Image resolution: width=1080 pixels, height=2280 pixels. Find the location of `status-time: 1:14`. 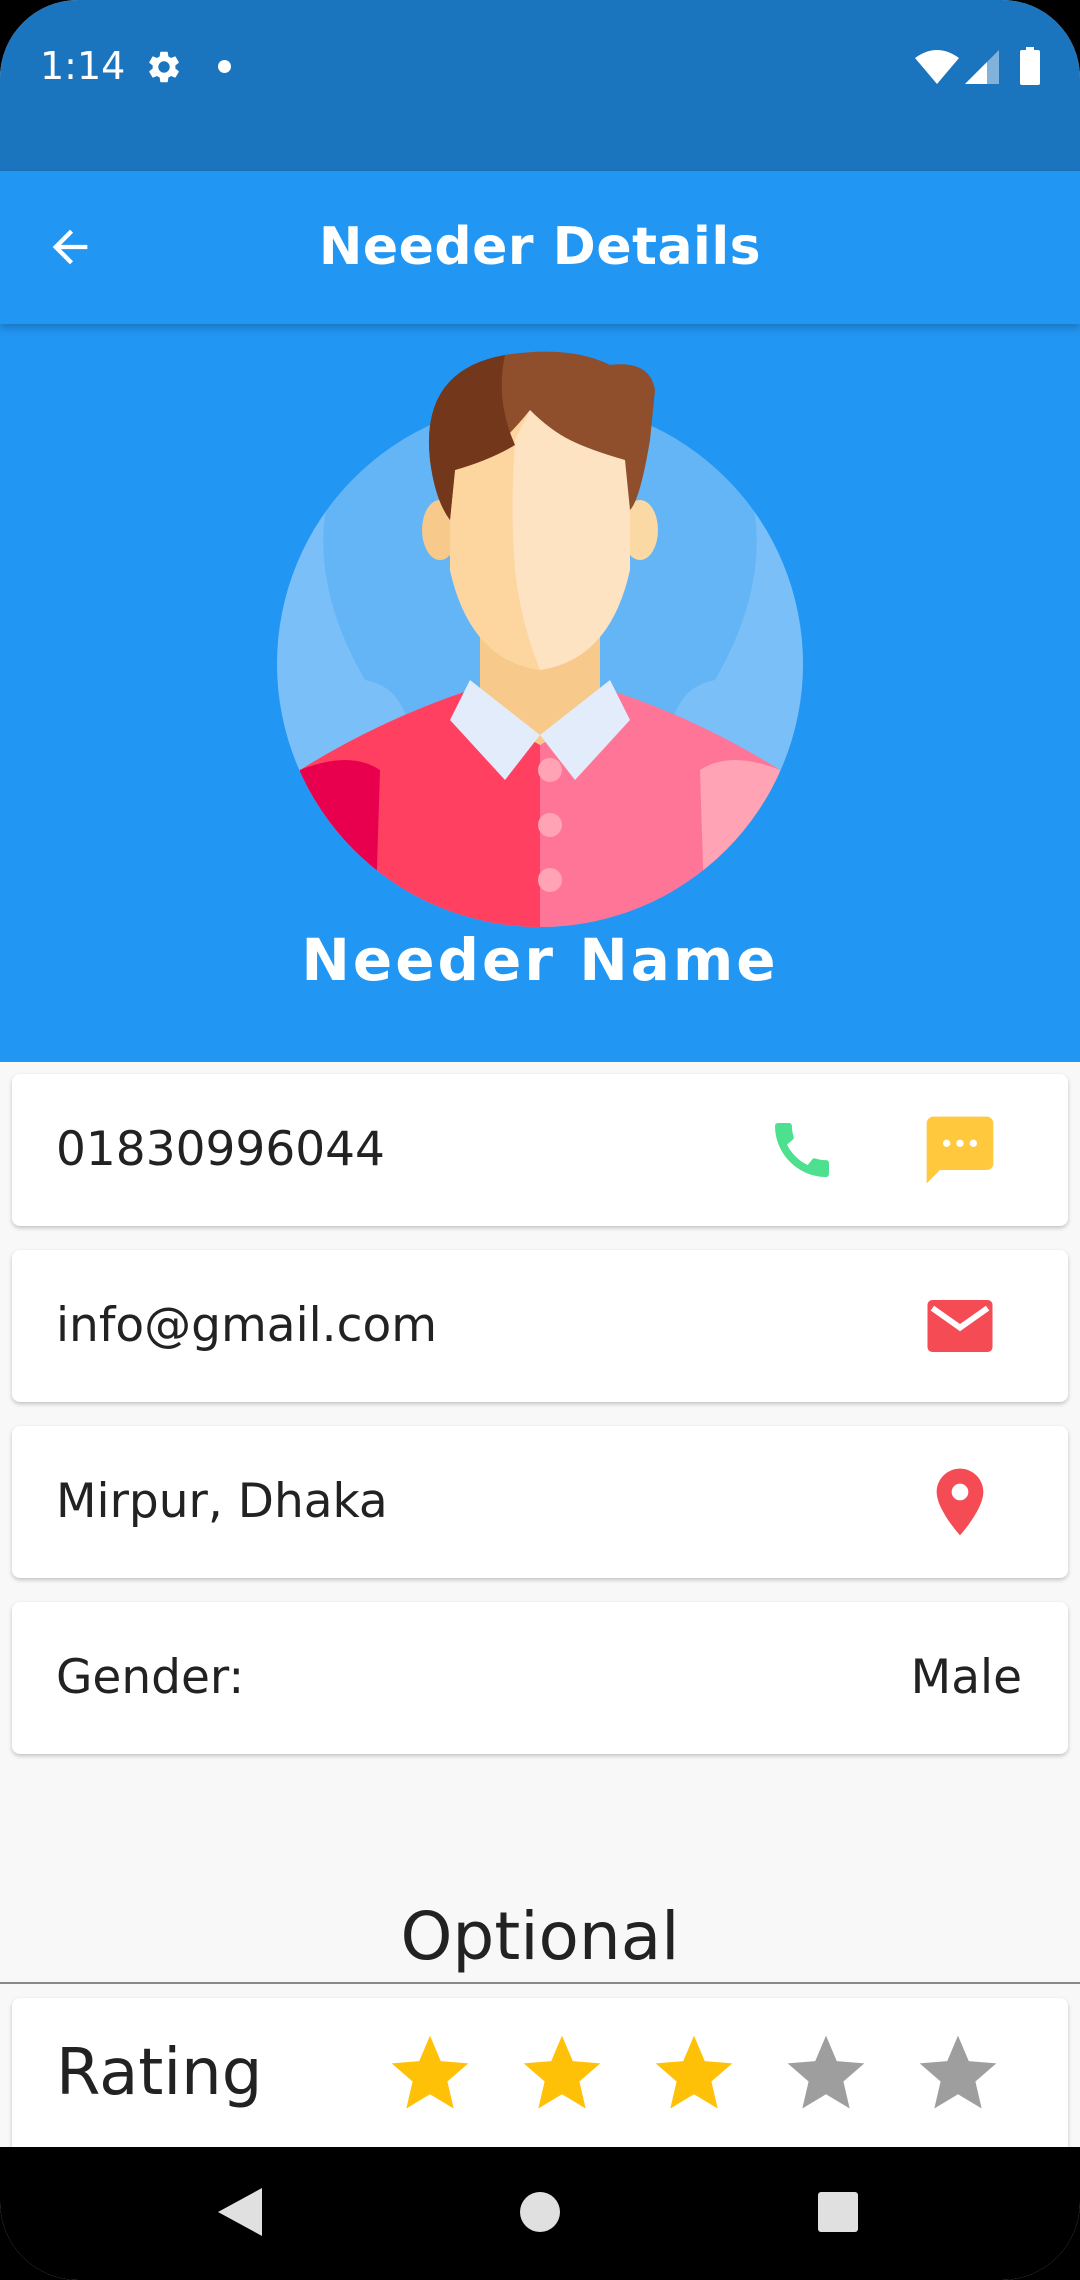

status-time: 1:14 is located at coordinates (83, 66).